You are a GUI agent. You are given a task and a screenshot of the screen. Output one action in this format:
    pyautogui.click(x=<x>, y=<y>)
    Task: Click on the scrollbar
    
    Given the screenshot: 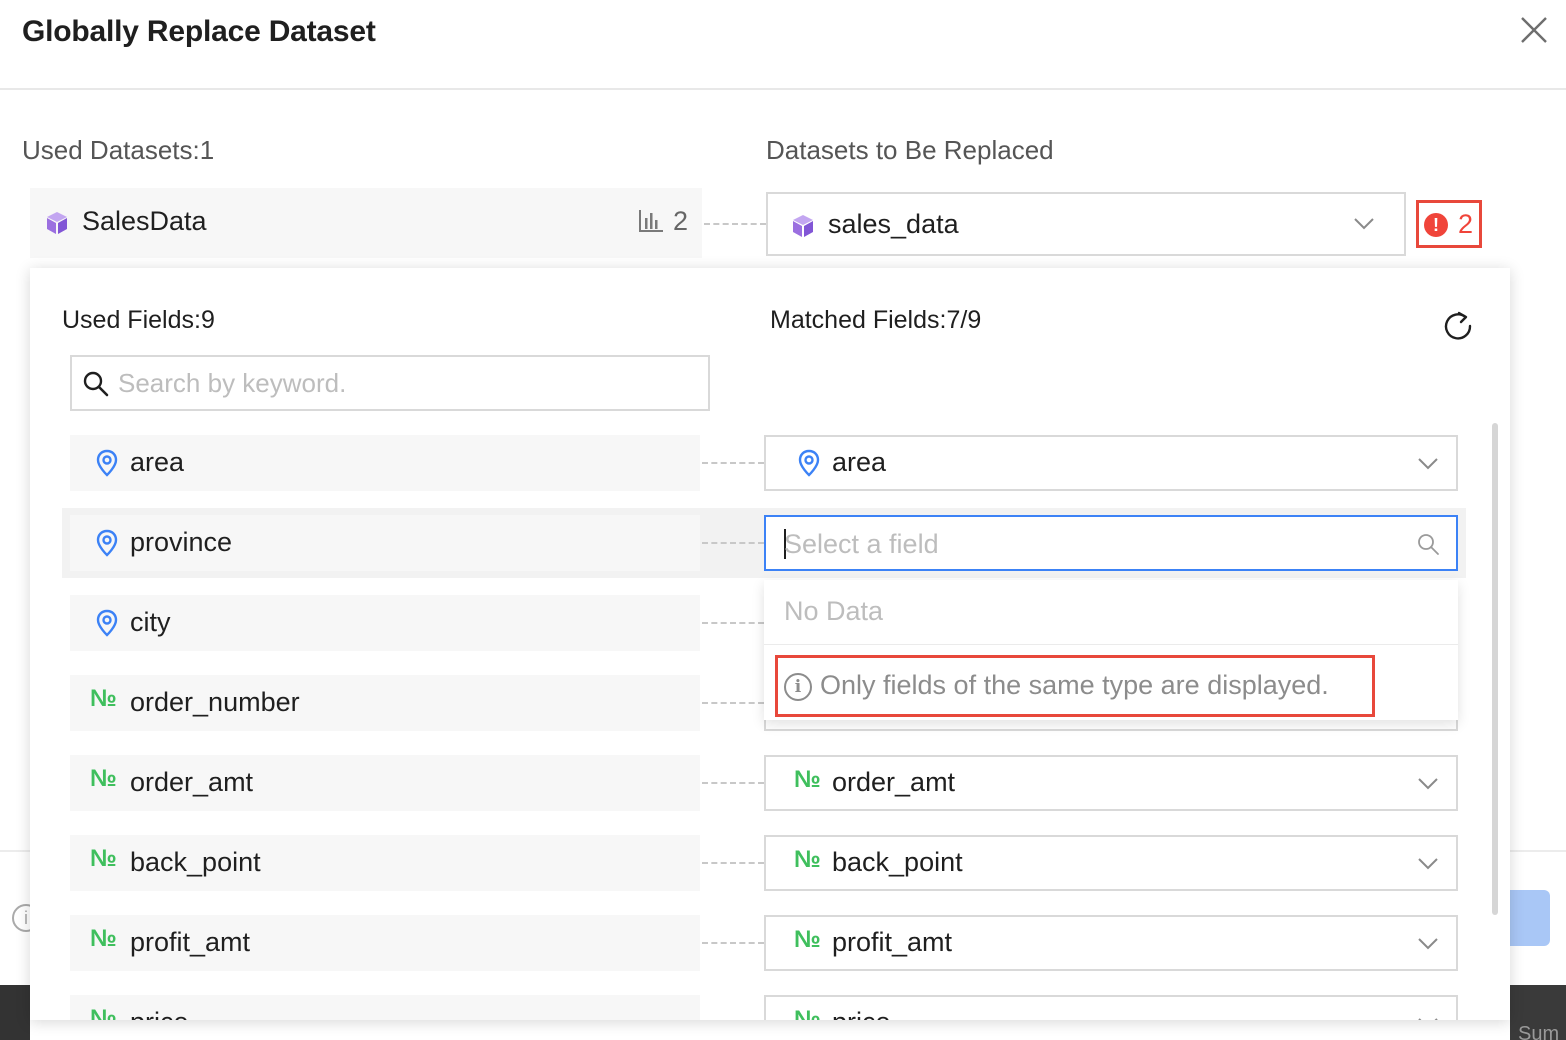 What is the action you would take?
    pyautogui.click(x=1495, y=669)
    